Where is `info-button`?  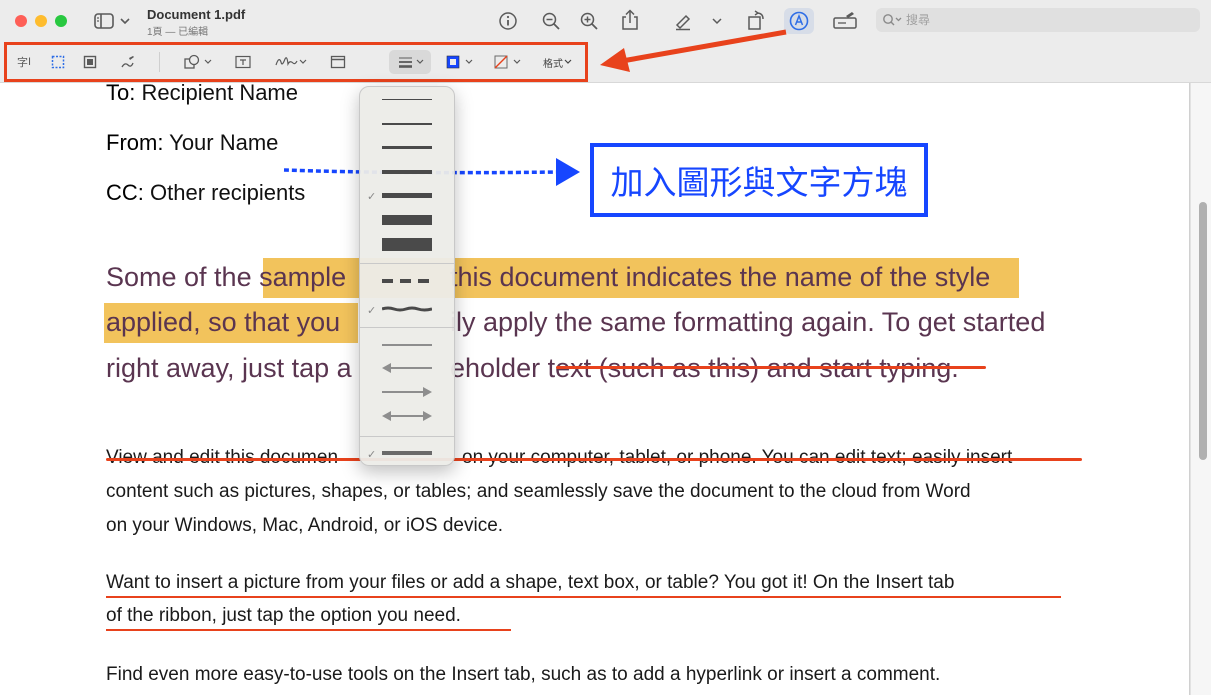
info-button is located at coordinates (508, 21).